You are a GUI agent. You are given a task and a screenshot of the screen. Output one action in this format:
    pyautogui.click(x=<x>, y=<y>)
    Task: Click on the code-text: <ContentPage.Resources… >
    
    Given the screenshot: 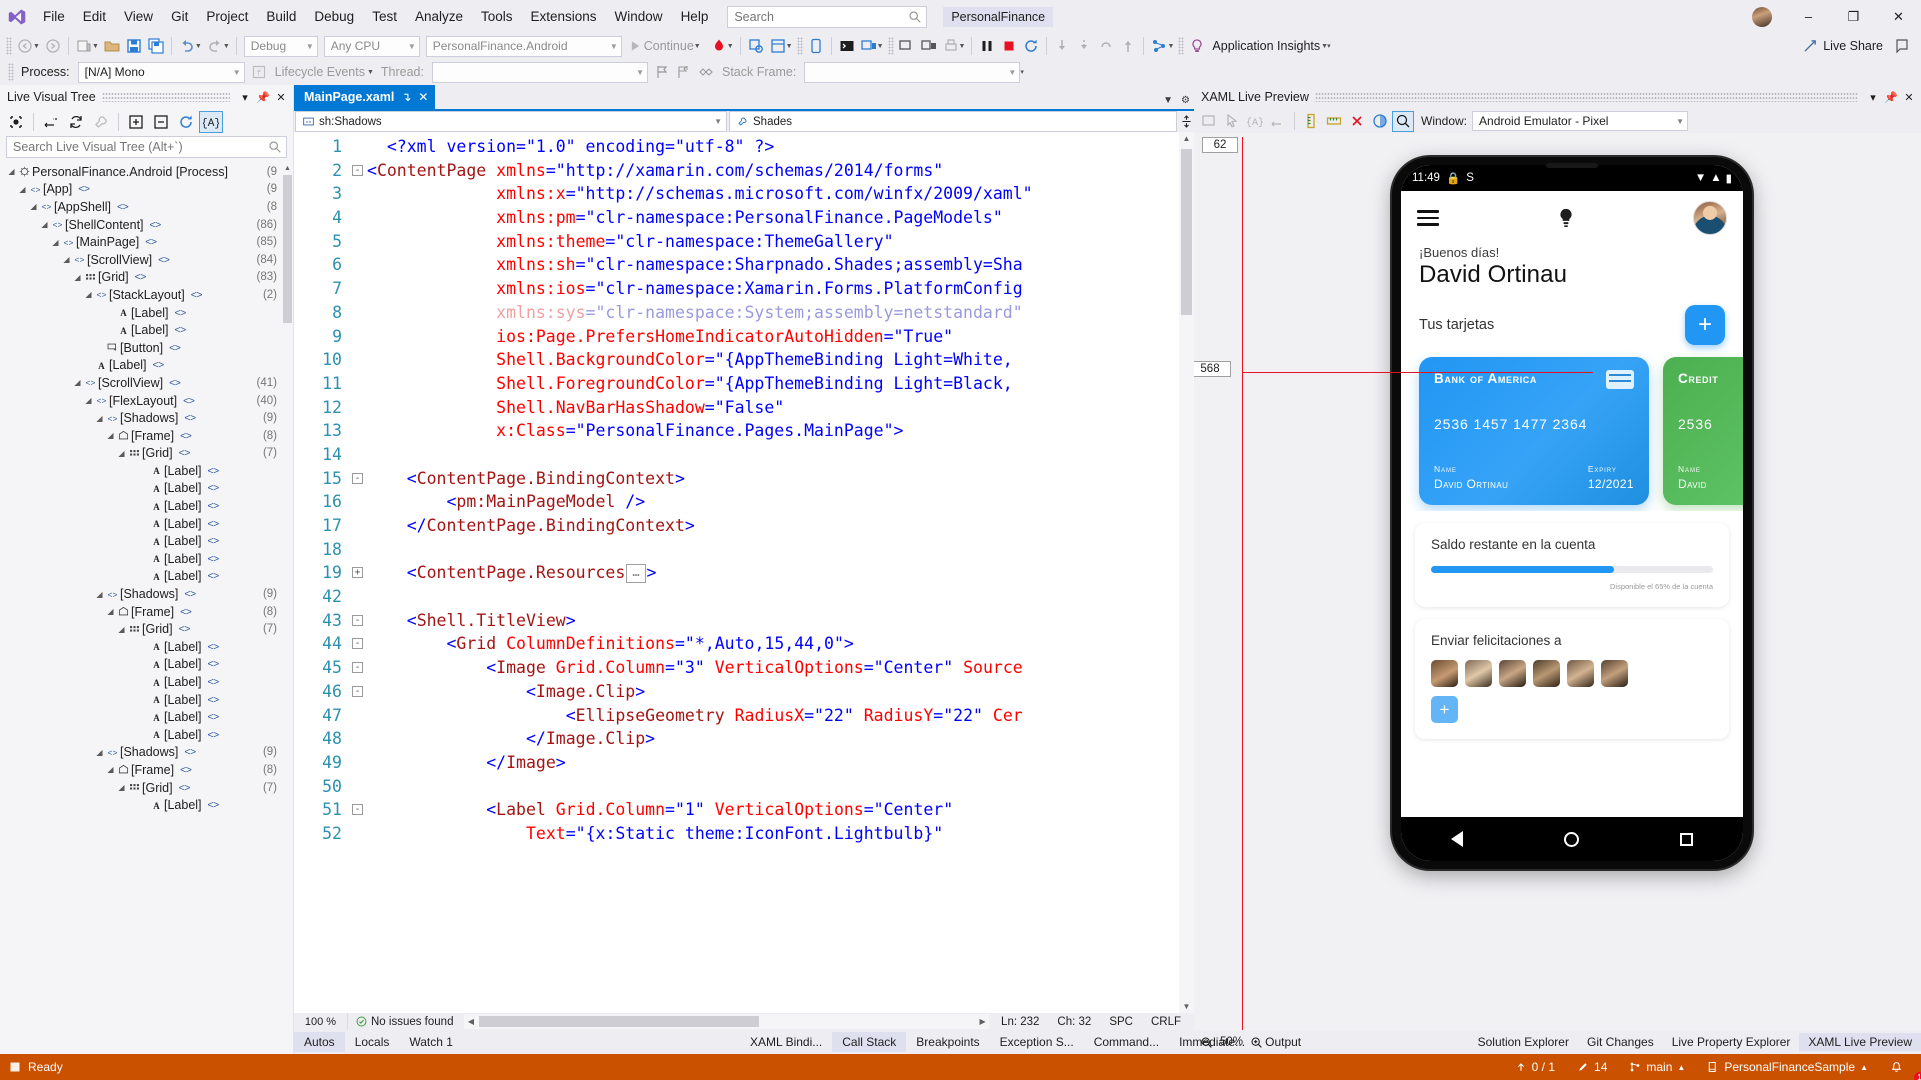 What is the action you would take?
    pyautogui.click(x=511, y=573)
    